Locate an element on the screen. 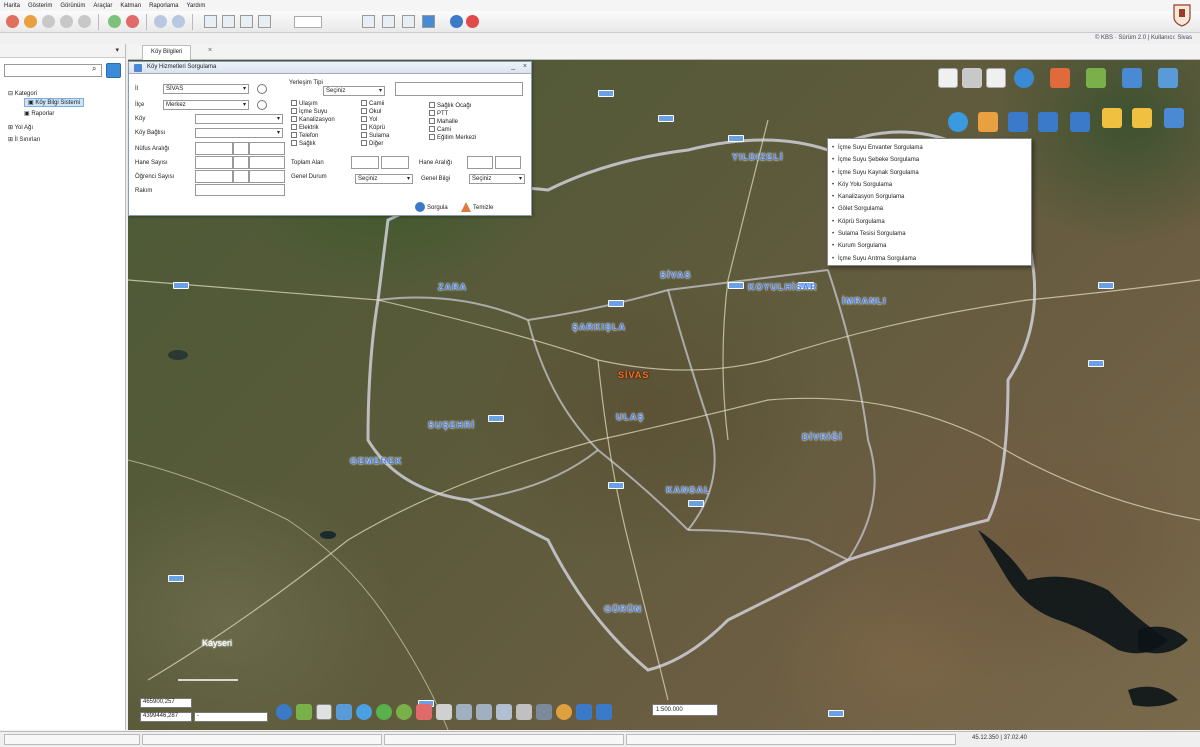 The height and width of the screenshot is (747, 1200). world-icon is located at coordinates (958, 122).